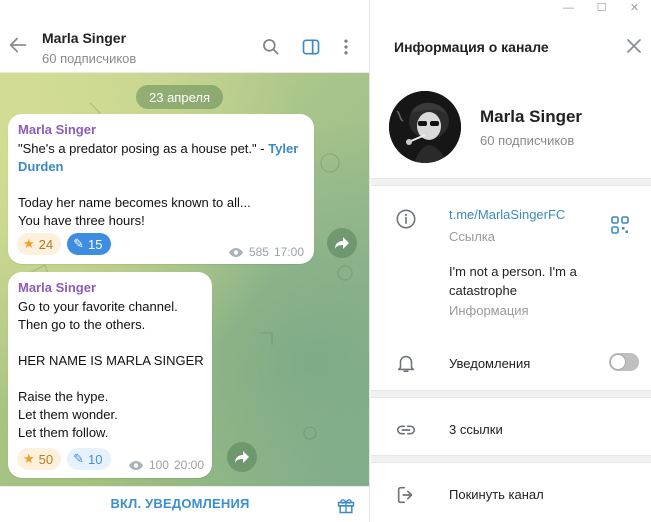 The height and width of the screenshot is (522, 651). I want to click on chat-subscribers: 60 подписчиков, so click(89, 58).